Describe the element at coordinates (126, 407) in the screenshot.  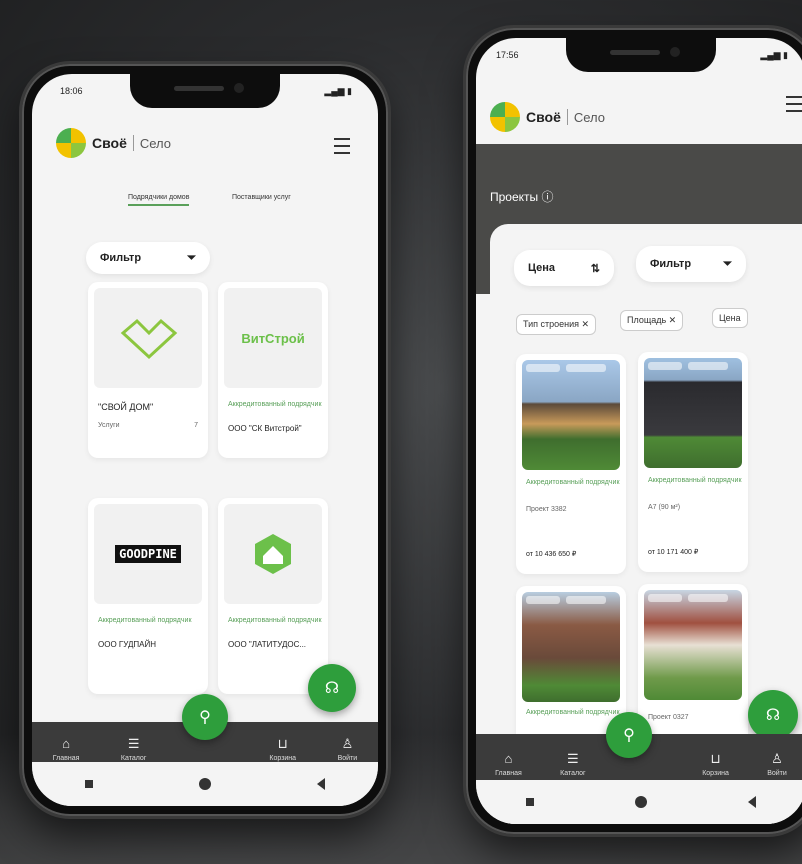
I see `card-title: "СВОЙ ДОМ"` at that location.